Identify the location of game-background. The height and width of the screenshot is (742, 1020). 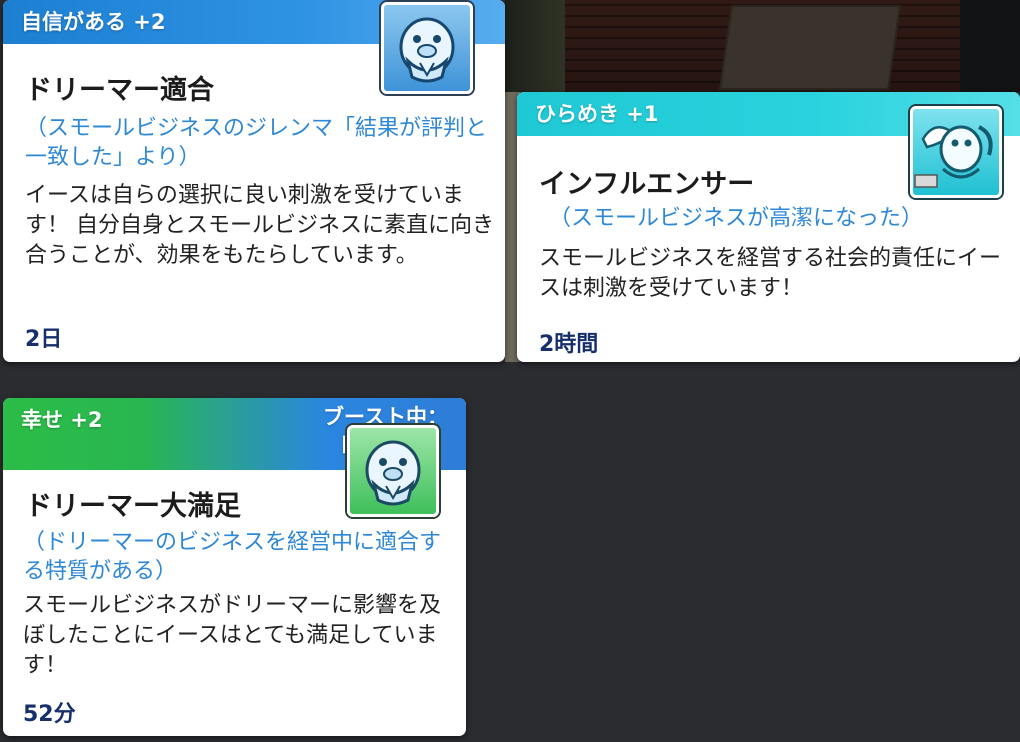
(762, 46).